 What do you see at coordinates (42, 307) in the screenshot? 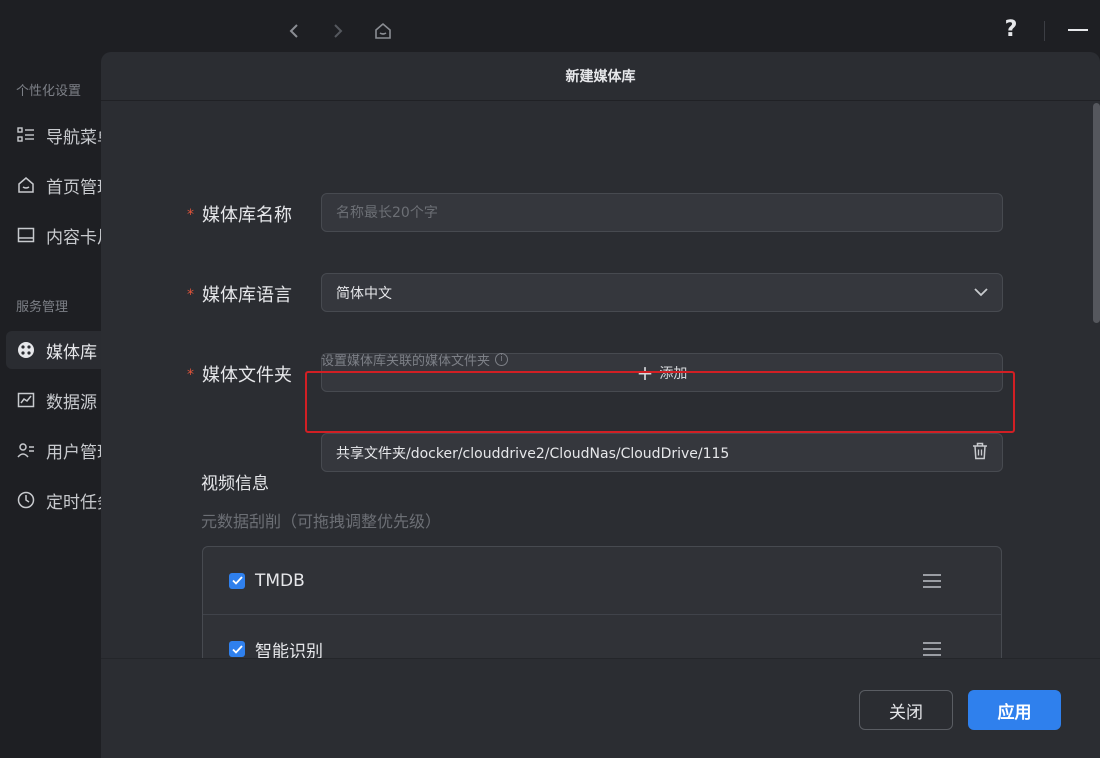
I see `sidebar-section-service: 服务管理` at bounding box center [42, 307].